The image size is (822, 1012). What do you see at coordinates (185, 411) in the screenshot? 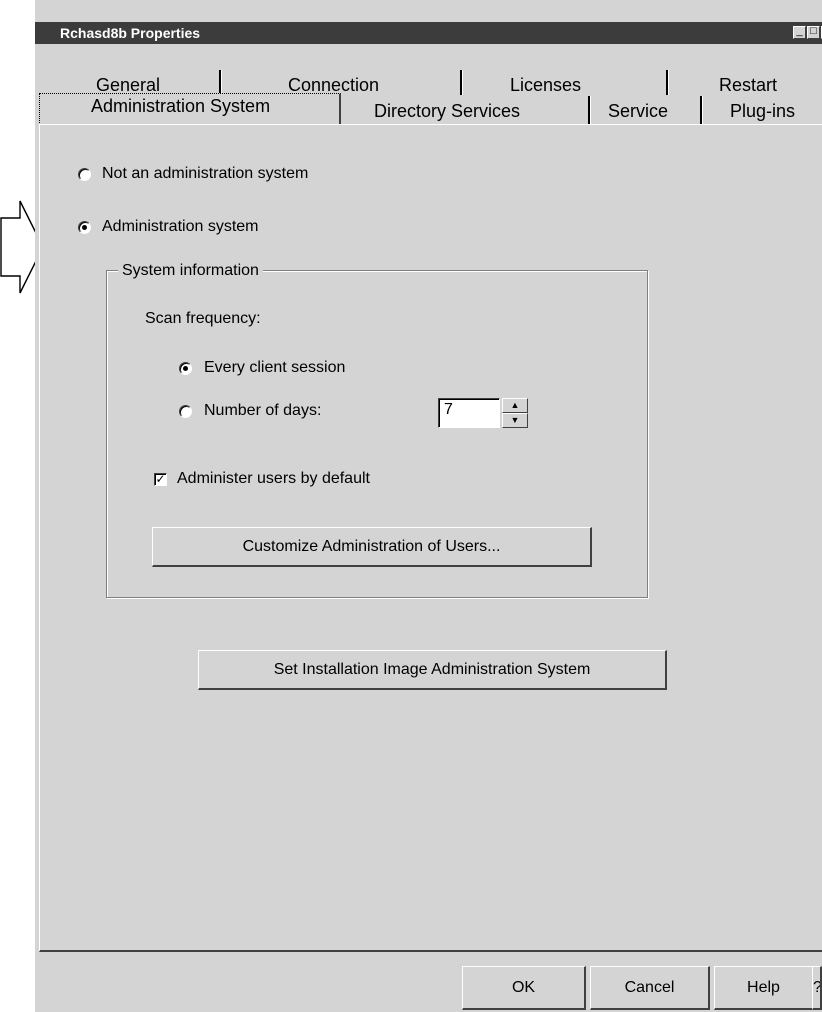
I see `radio-number-of-days` at bounding box center [185, 411].